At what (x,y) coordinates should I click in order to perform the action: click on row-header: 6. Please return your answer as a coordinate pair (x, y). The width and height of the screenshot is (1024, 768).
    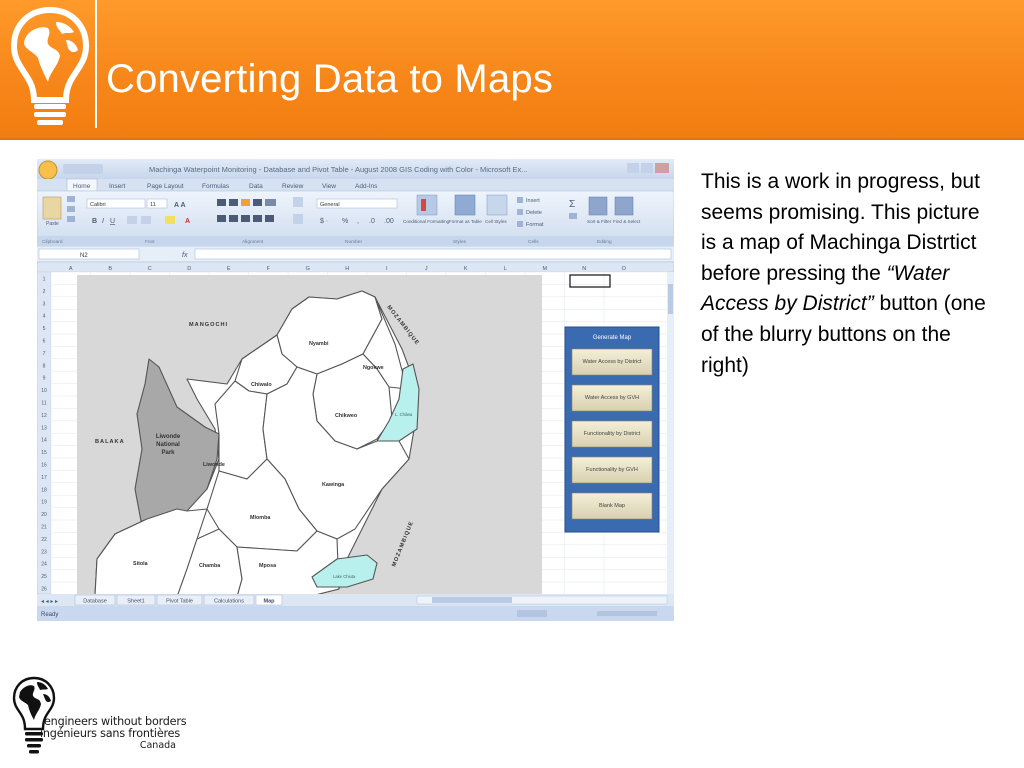
    Looking at the image, I should click on (44, 342).